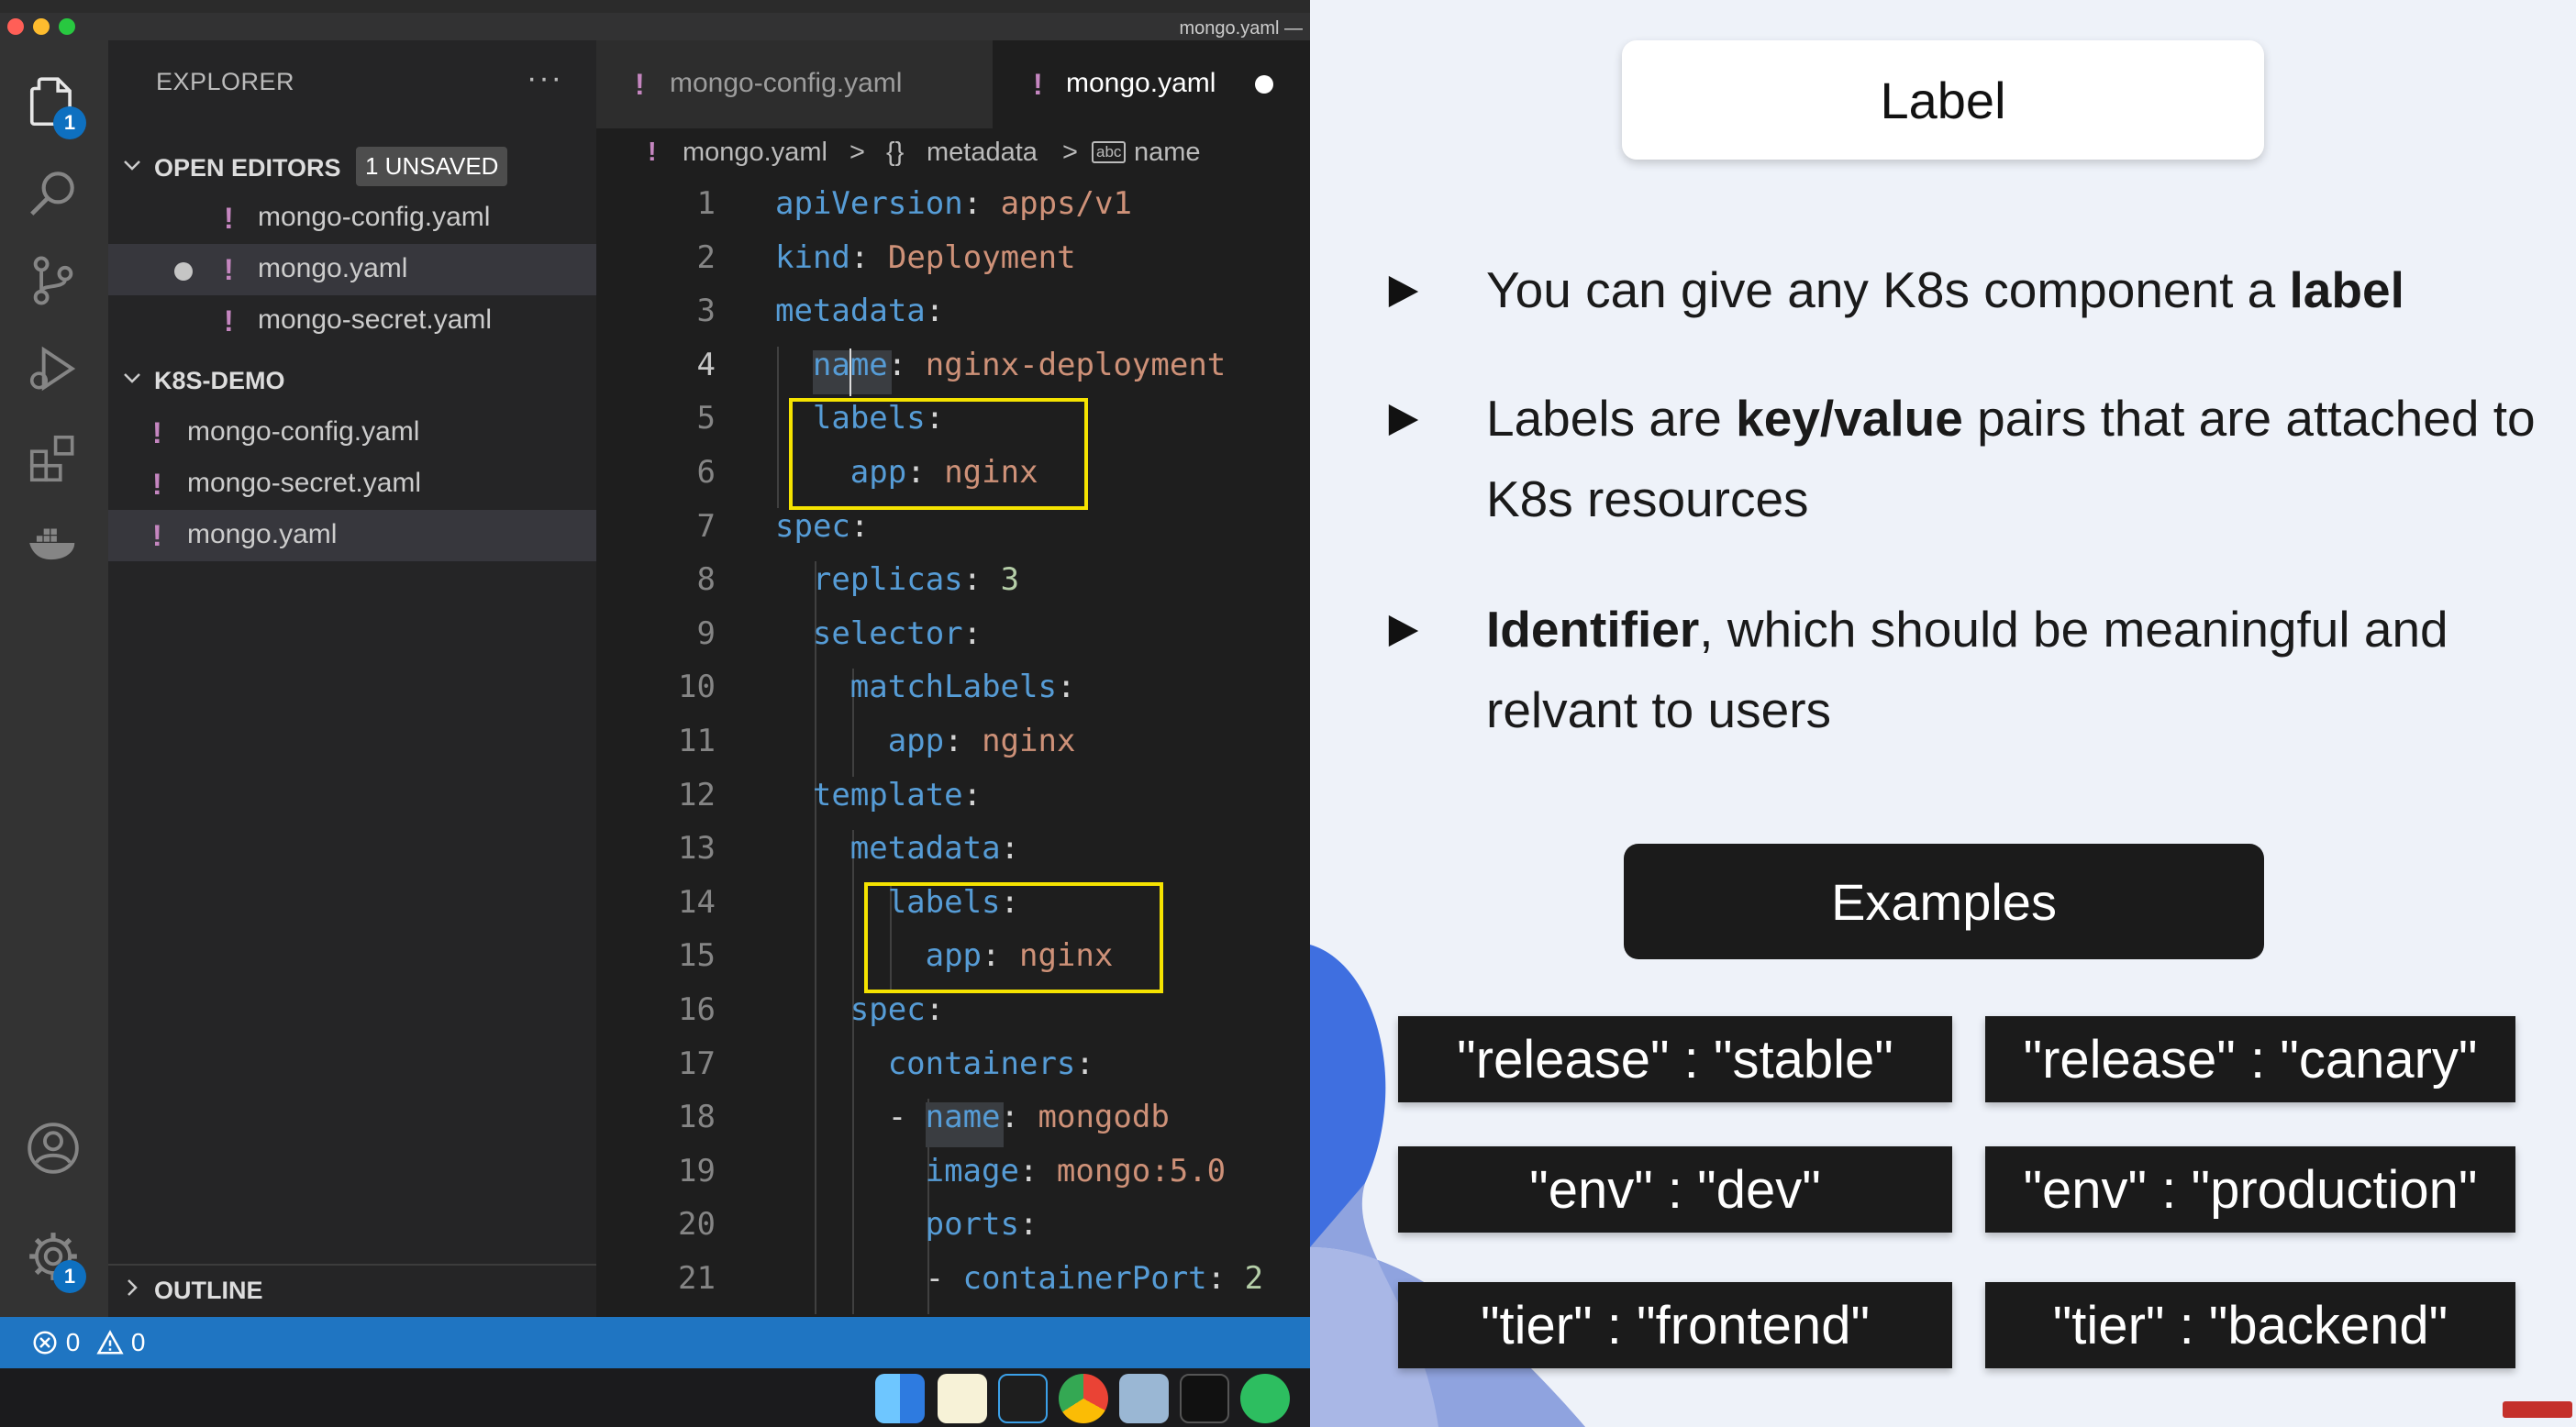 This screenshot has height=1427, width=2576. What do you see at coordinates (53, 369) in the screenshot?
I see `run-debug-activity` at bounding box center [53, 369].